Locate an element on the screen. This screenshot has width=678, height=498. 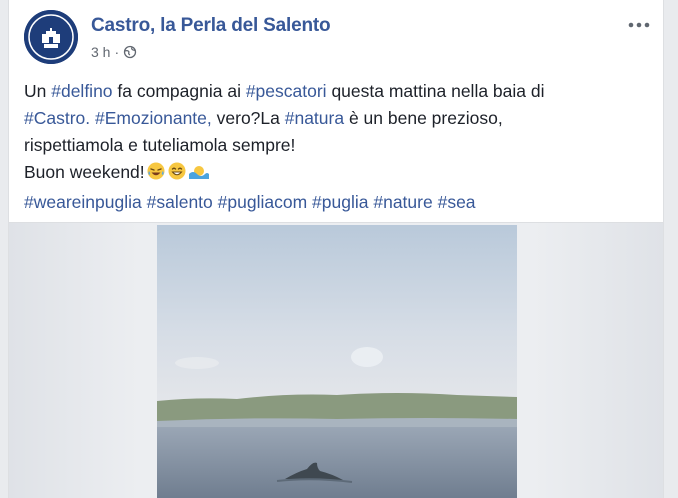
hashtag-link: #Emozionante, is located at coordinates (153, 118).